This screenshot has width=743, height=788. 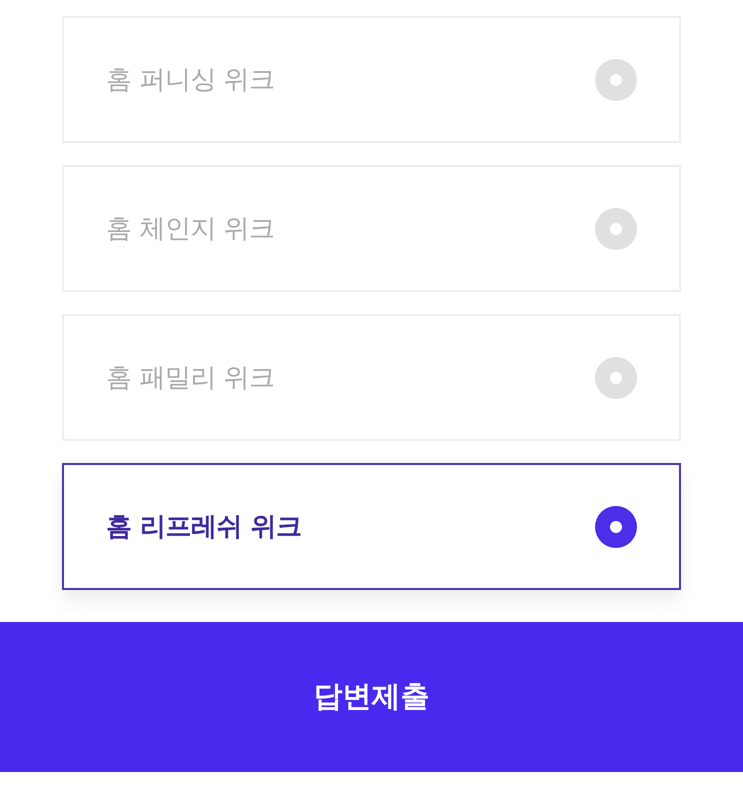 What do you see at coordinates (190, 229) in the screenshot?
I see `option-label: 홈 체인지 위크` at bounding box center [190, 229].